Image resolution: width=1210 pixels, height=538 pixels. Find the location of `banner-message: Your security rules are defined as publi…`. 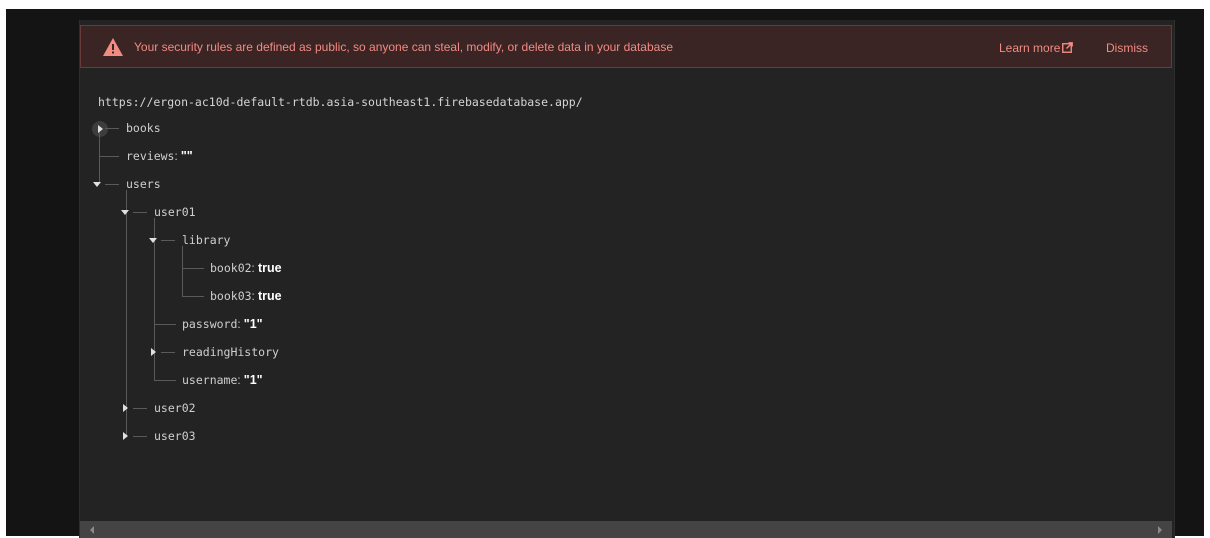

banner-message: Your security rules are defined as publi… is located at coordinates (403, 47).